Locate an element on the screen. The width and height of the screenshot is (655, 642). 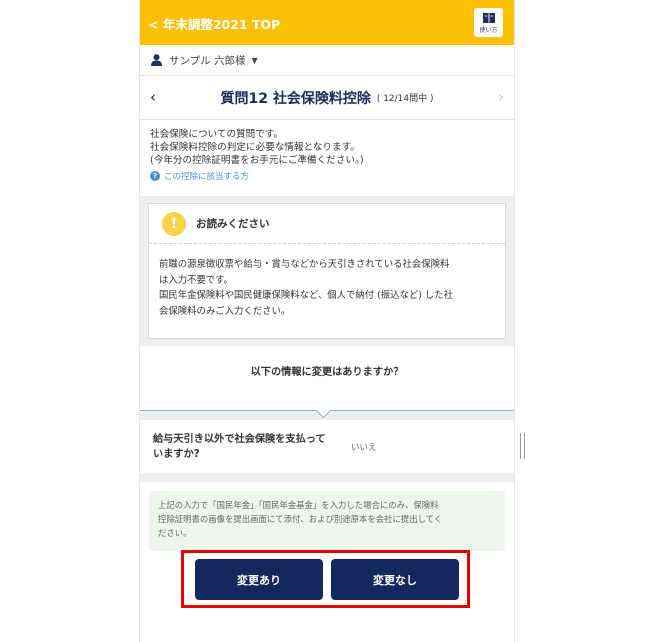
guide-button: 使い方 is located at coordinates (488, 22).